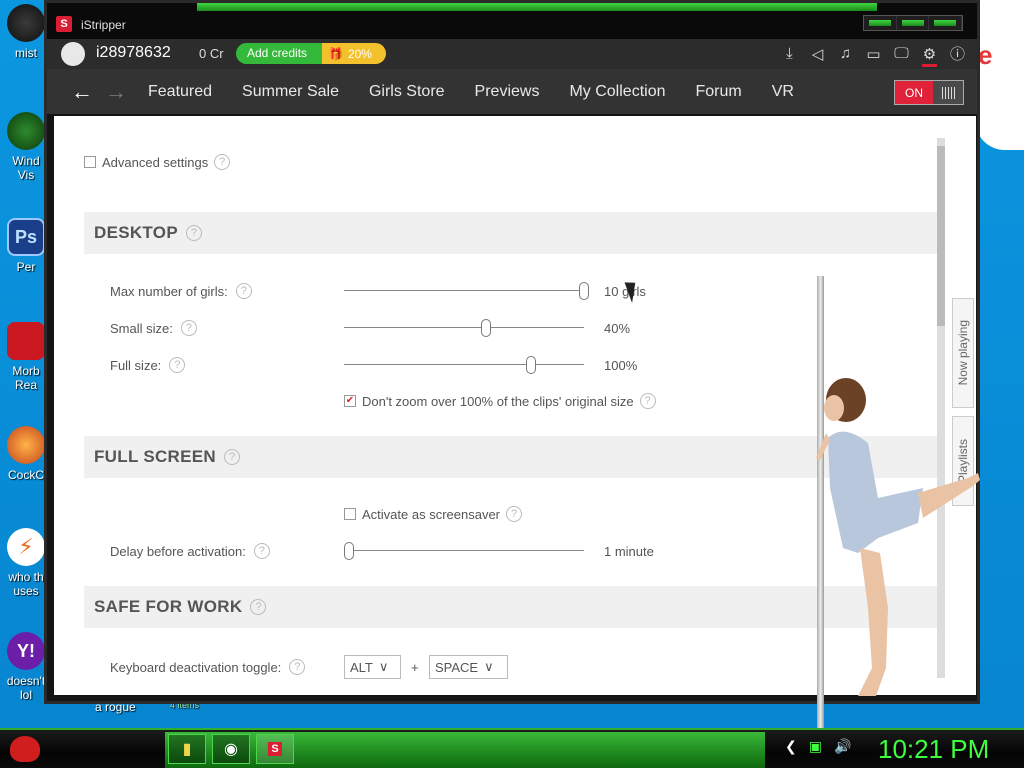  What do you see at coordinates (350, 514) in the screenshot?
I see `screensaver-checkbox` at bounding box center [350, 514].